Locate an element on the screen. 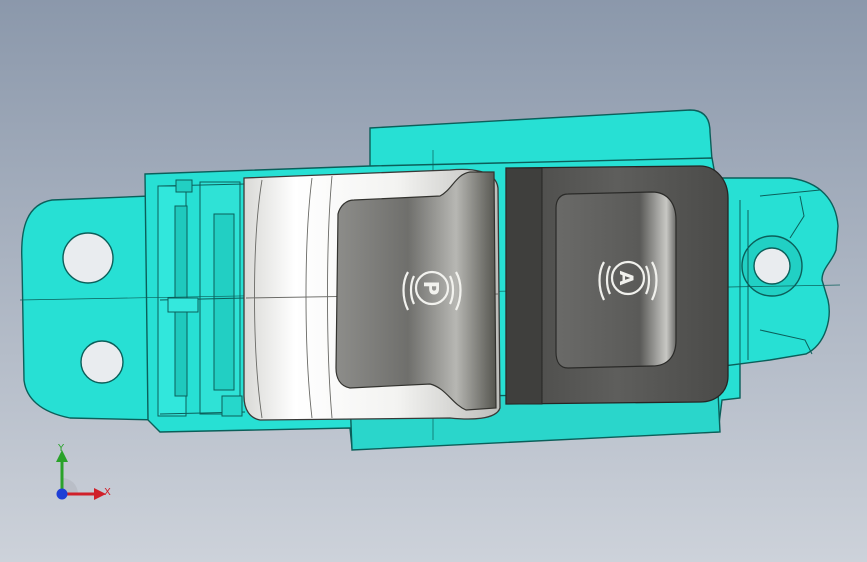 The width and height of the screenshot is (867, 562). z-axis-dot-icon is located at coordinates (62, 494).